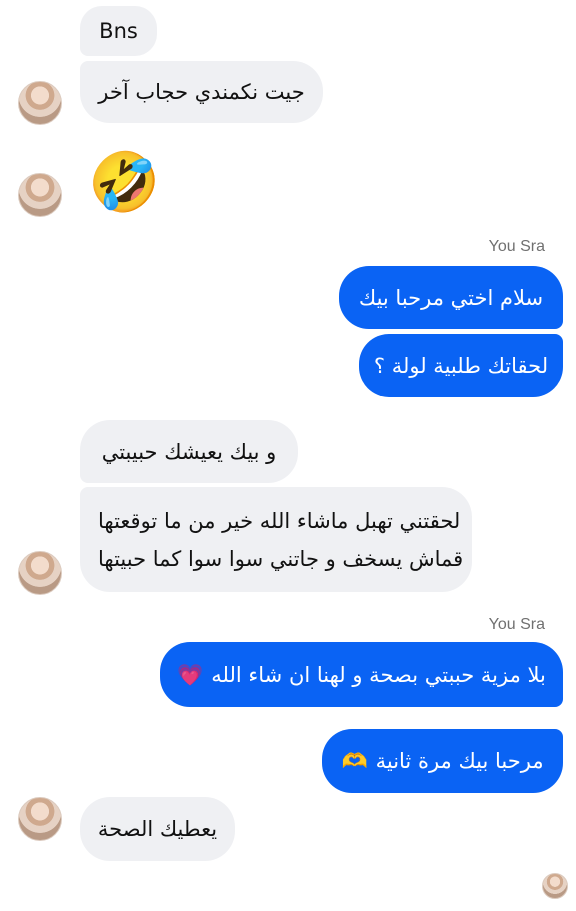 This screenshot has width=576, height=911. I want to click on message-text: جيت نكمندي حجاب آخر, so click(201, 92).